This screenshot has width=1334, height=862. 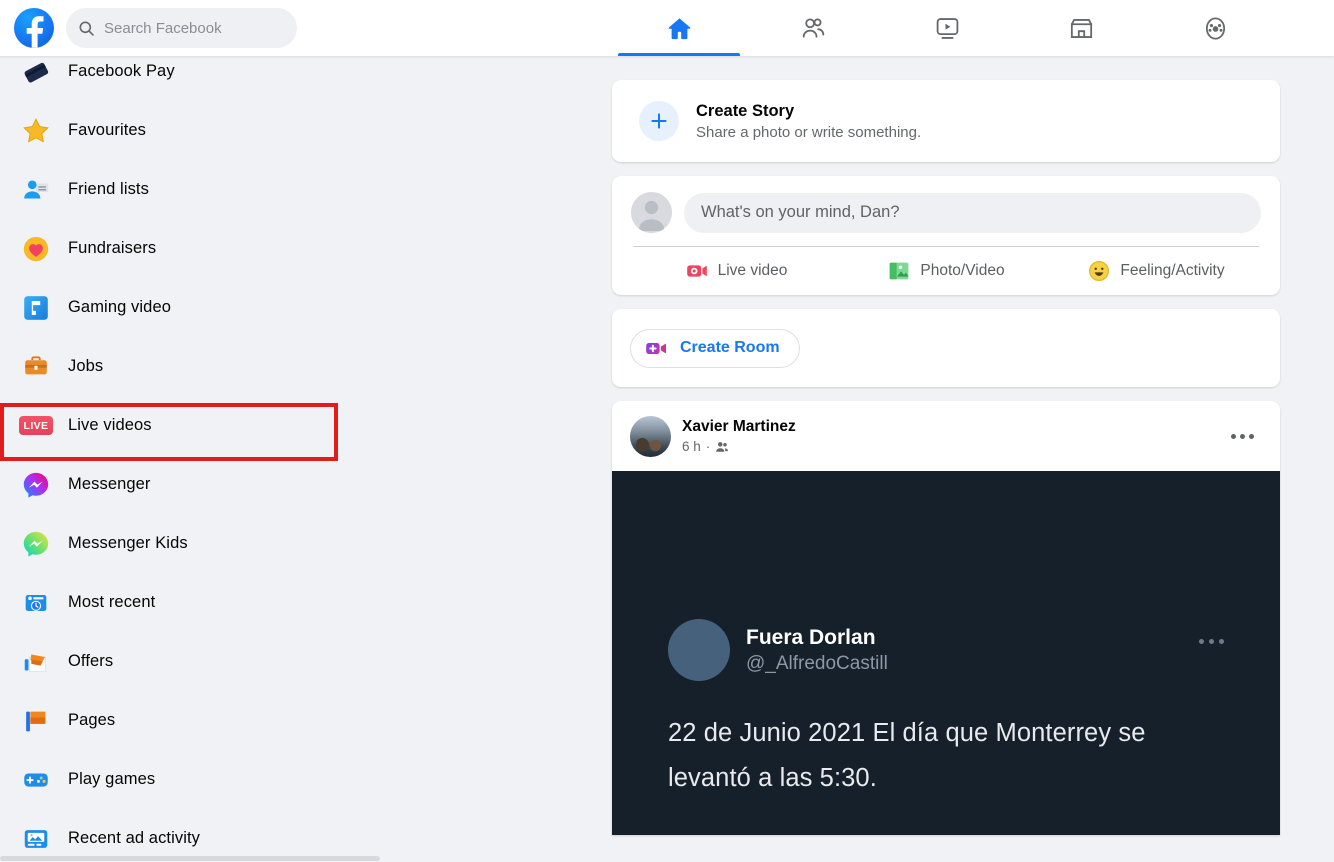 What do you see at coordinates (656, 348) in the screenshot?
I see `create-room-icon` at bounding box center [656, 348].